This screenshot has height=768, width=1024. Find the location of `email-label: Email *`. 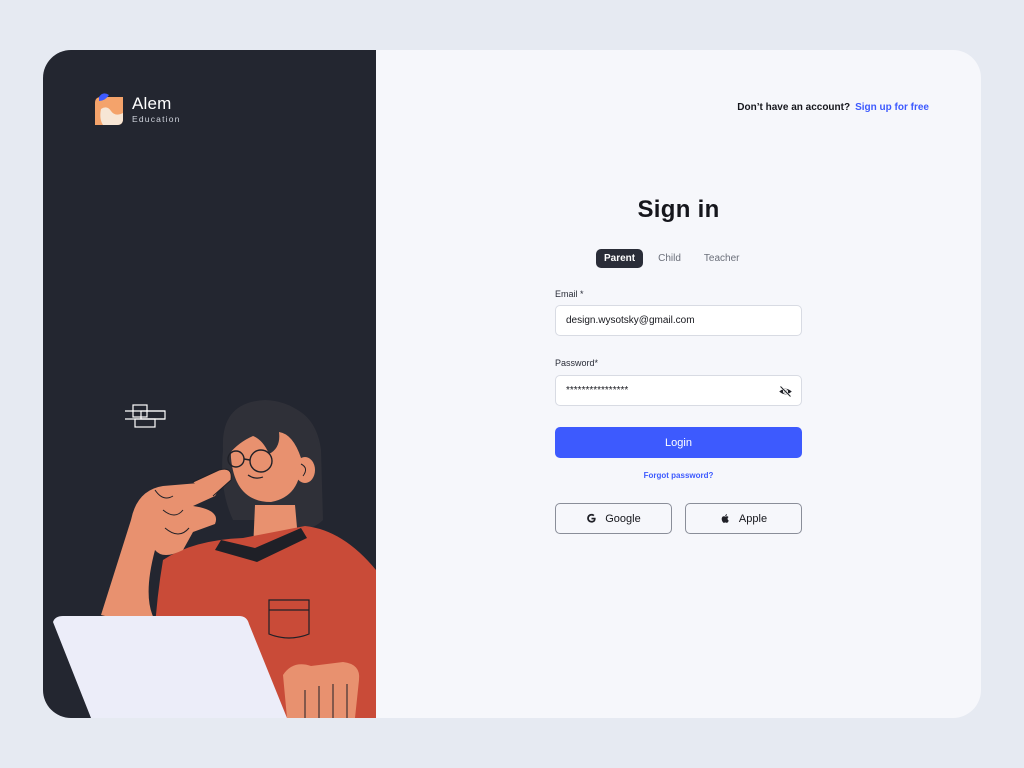

email-label: Email * is located at coordinates (569, 294).